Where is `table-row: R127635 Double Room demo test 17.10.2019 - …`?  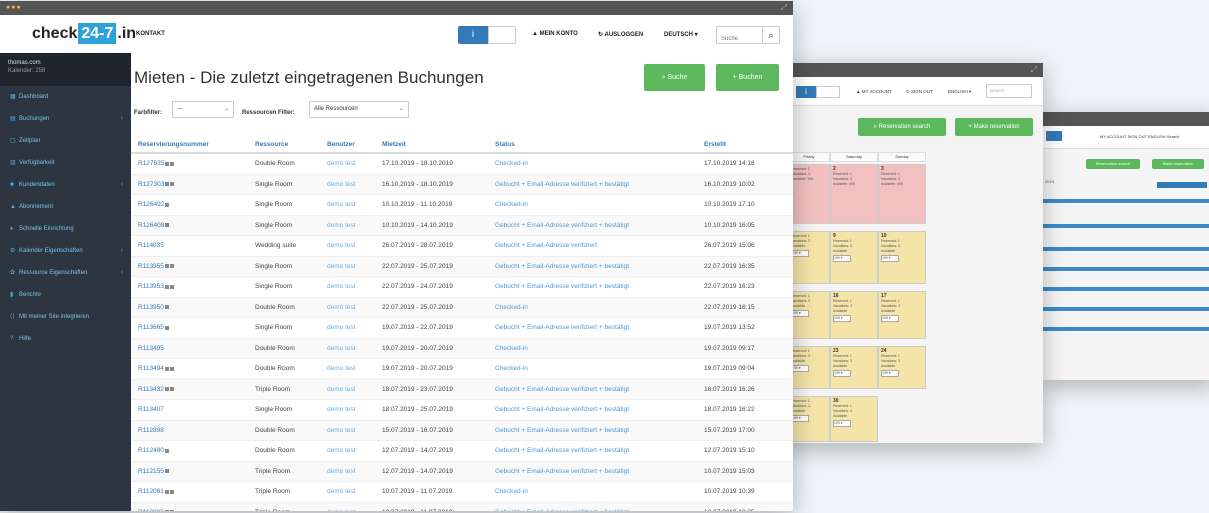 table-row: R127635 Double Room demo test 17.10.2019 - … is located at coordinates (462, 163).